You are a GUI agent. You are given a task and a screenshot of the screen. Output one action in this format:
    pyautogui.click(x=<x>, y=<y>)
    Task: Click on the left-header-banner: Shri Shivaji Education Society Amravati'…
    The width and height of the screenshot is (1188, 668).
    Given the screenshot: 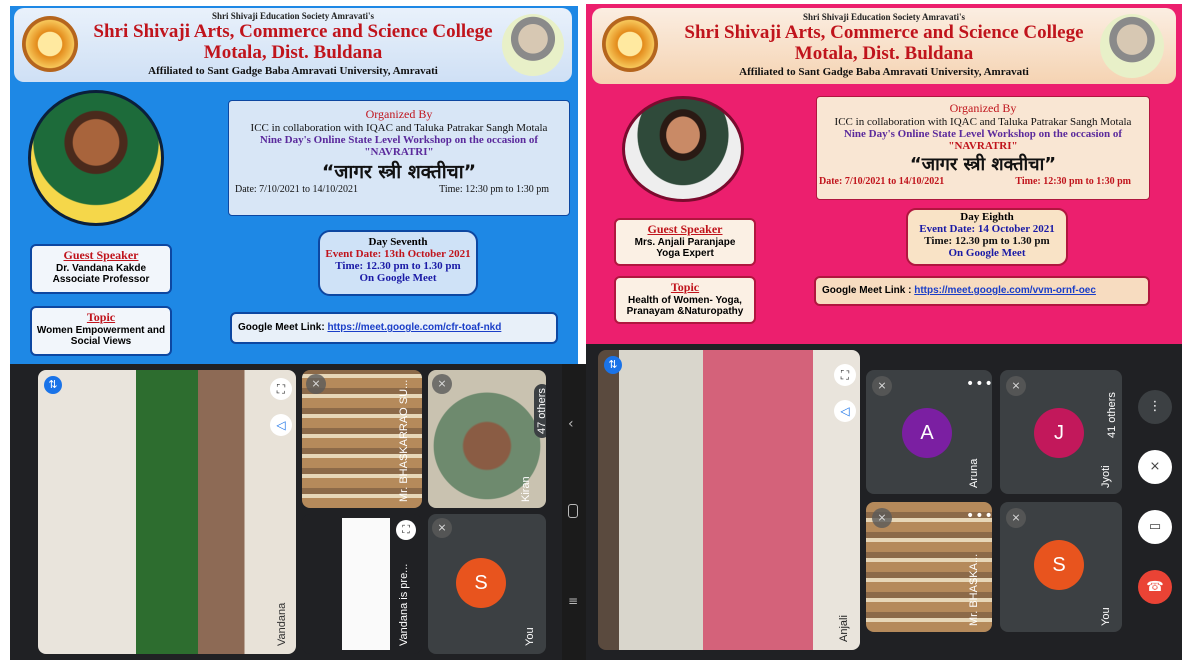 What is the action you would take?
    pyautogui.click(x=293, y=45)
    